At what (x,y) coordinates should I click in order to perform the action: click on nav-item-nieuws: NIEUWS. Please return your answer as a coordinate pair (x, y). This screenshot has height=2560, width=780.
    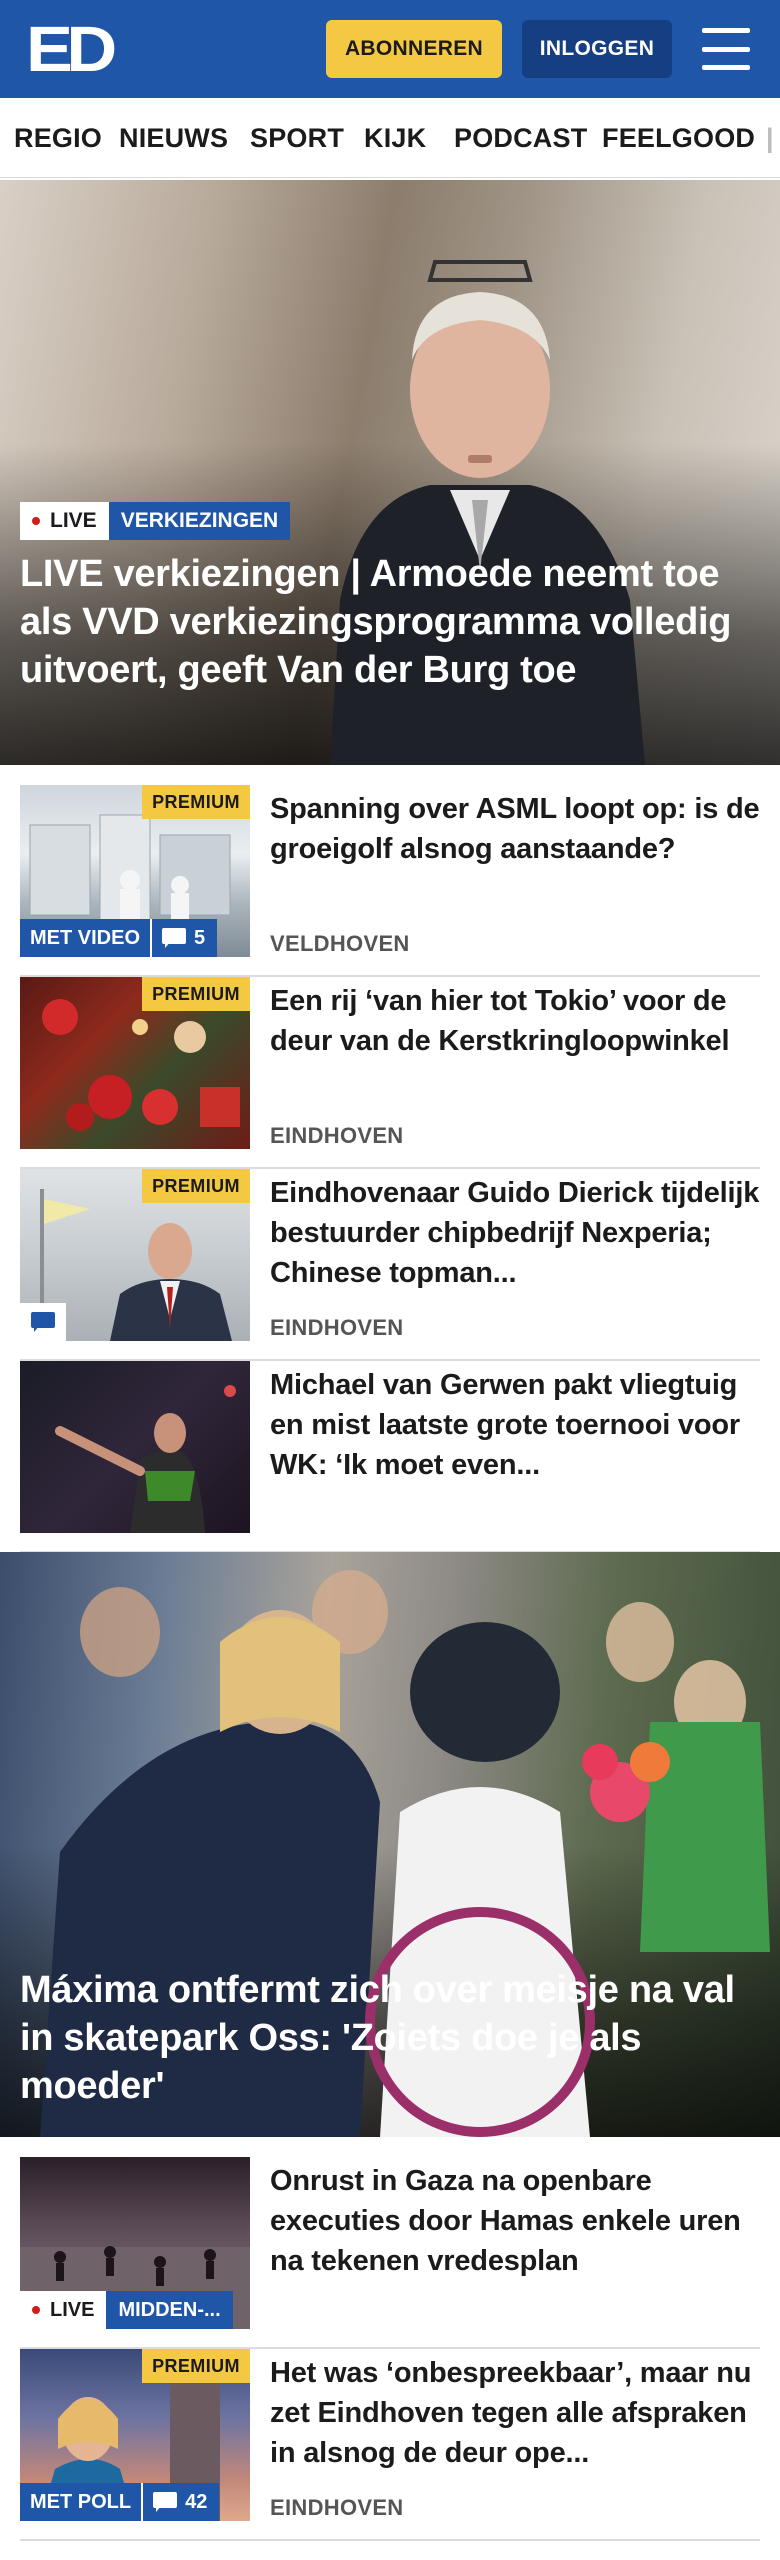
    Looking at the image, I should click on (173, 137).